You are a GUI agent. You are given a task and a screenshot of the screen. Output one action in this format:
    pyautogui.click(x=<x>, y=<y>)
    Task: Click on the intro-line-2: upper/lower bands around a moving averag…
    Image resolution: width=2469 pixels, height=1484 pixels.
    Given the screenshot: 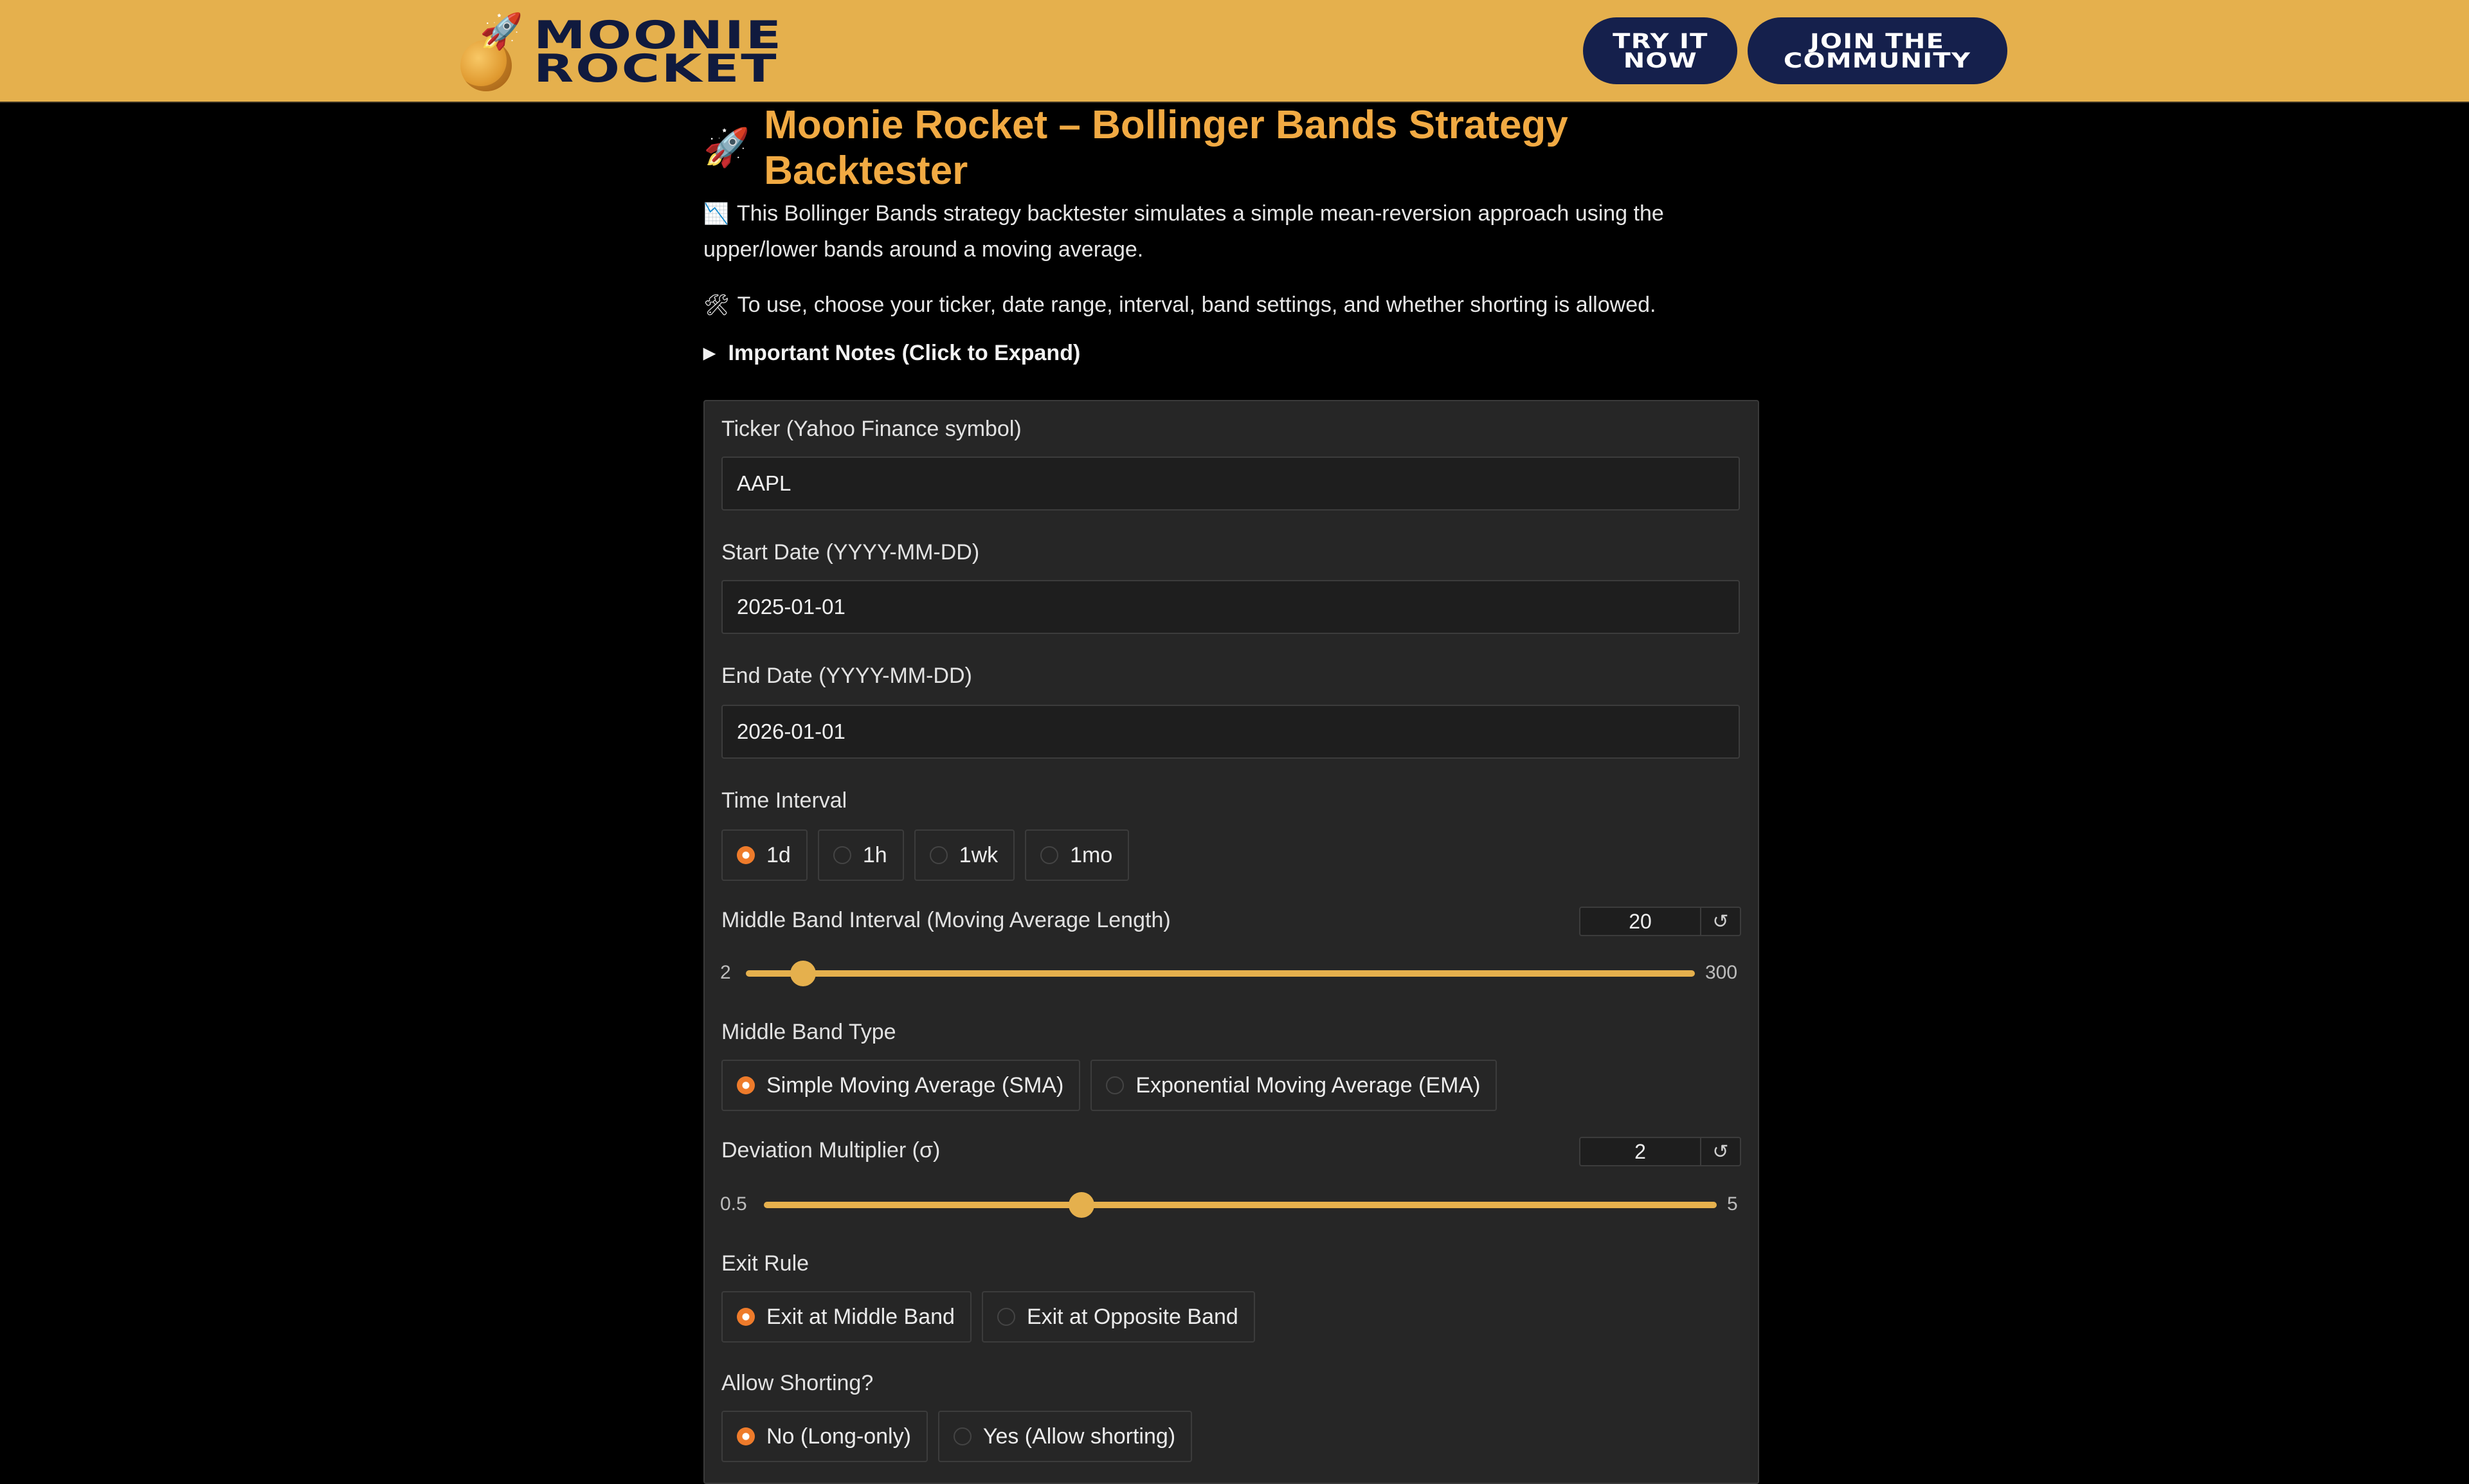 What is the action you would take?
    pyautogui.click(x=923, y=249)
    